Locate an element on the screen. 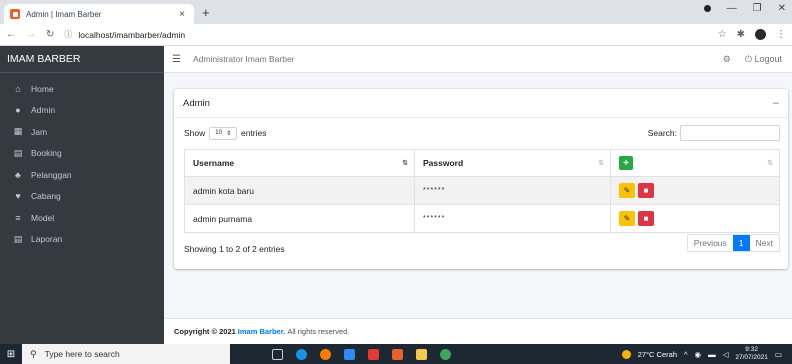 This screenshot has height=364, width=792. task-view-icon is located at coordinates (277, 354).